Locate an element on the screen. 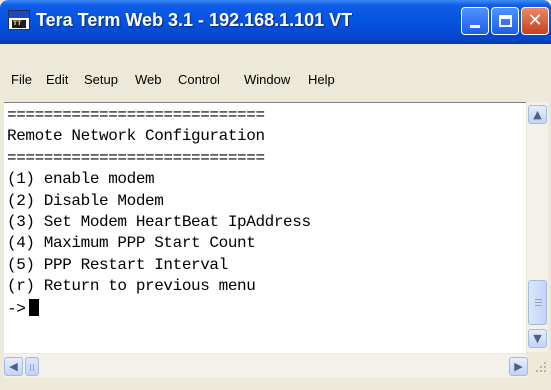  tera-term-app-icon: TT is located at coordinates (19, 20).